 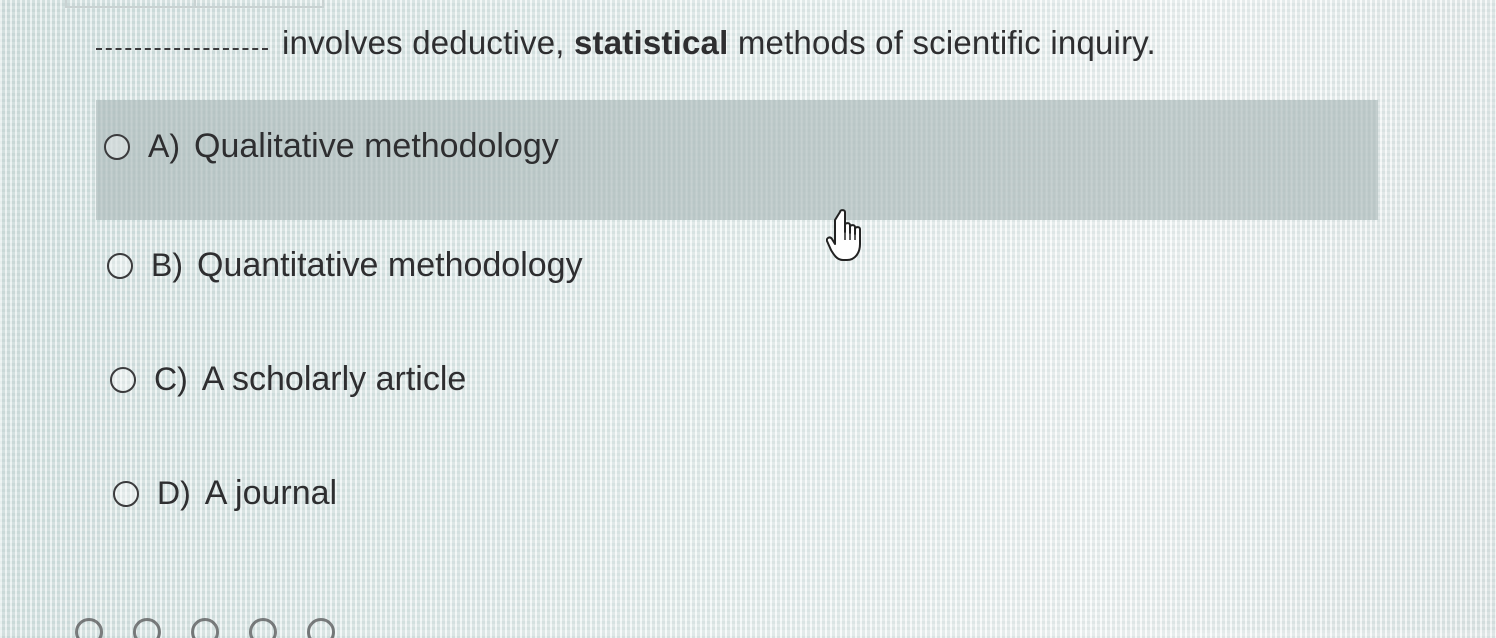 What do you see at coordinates (164, 146) in the screenshot?
I see `option-a-letter: A)` at bounding box center [164, 146].